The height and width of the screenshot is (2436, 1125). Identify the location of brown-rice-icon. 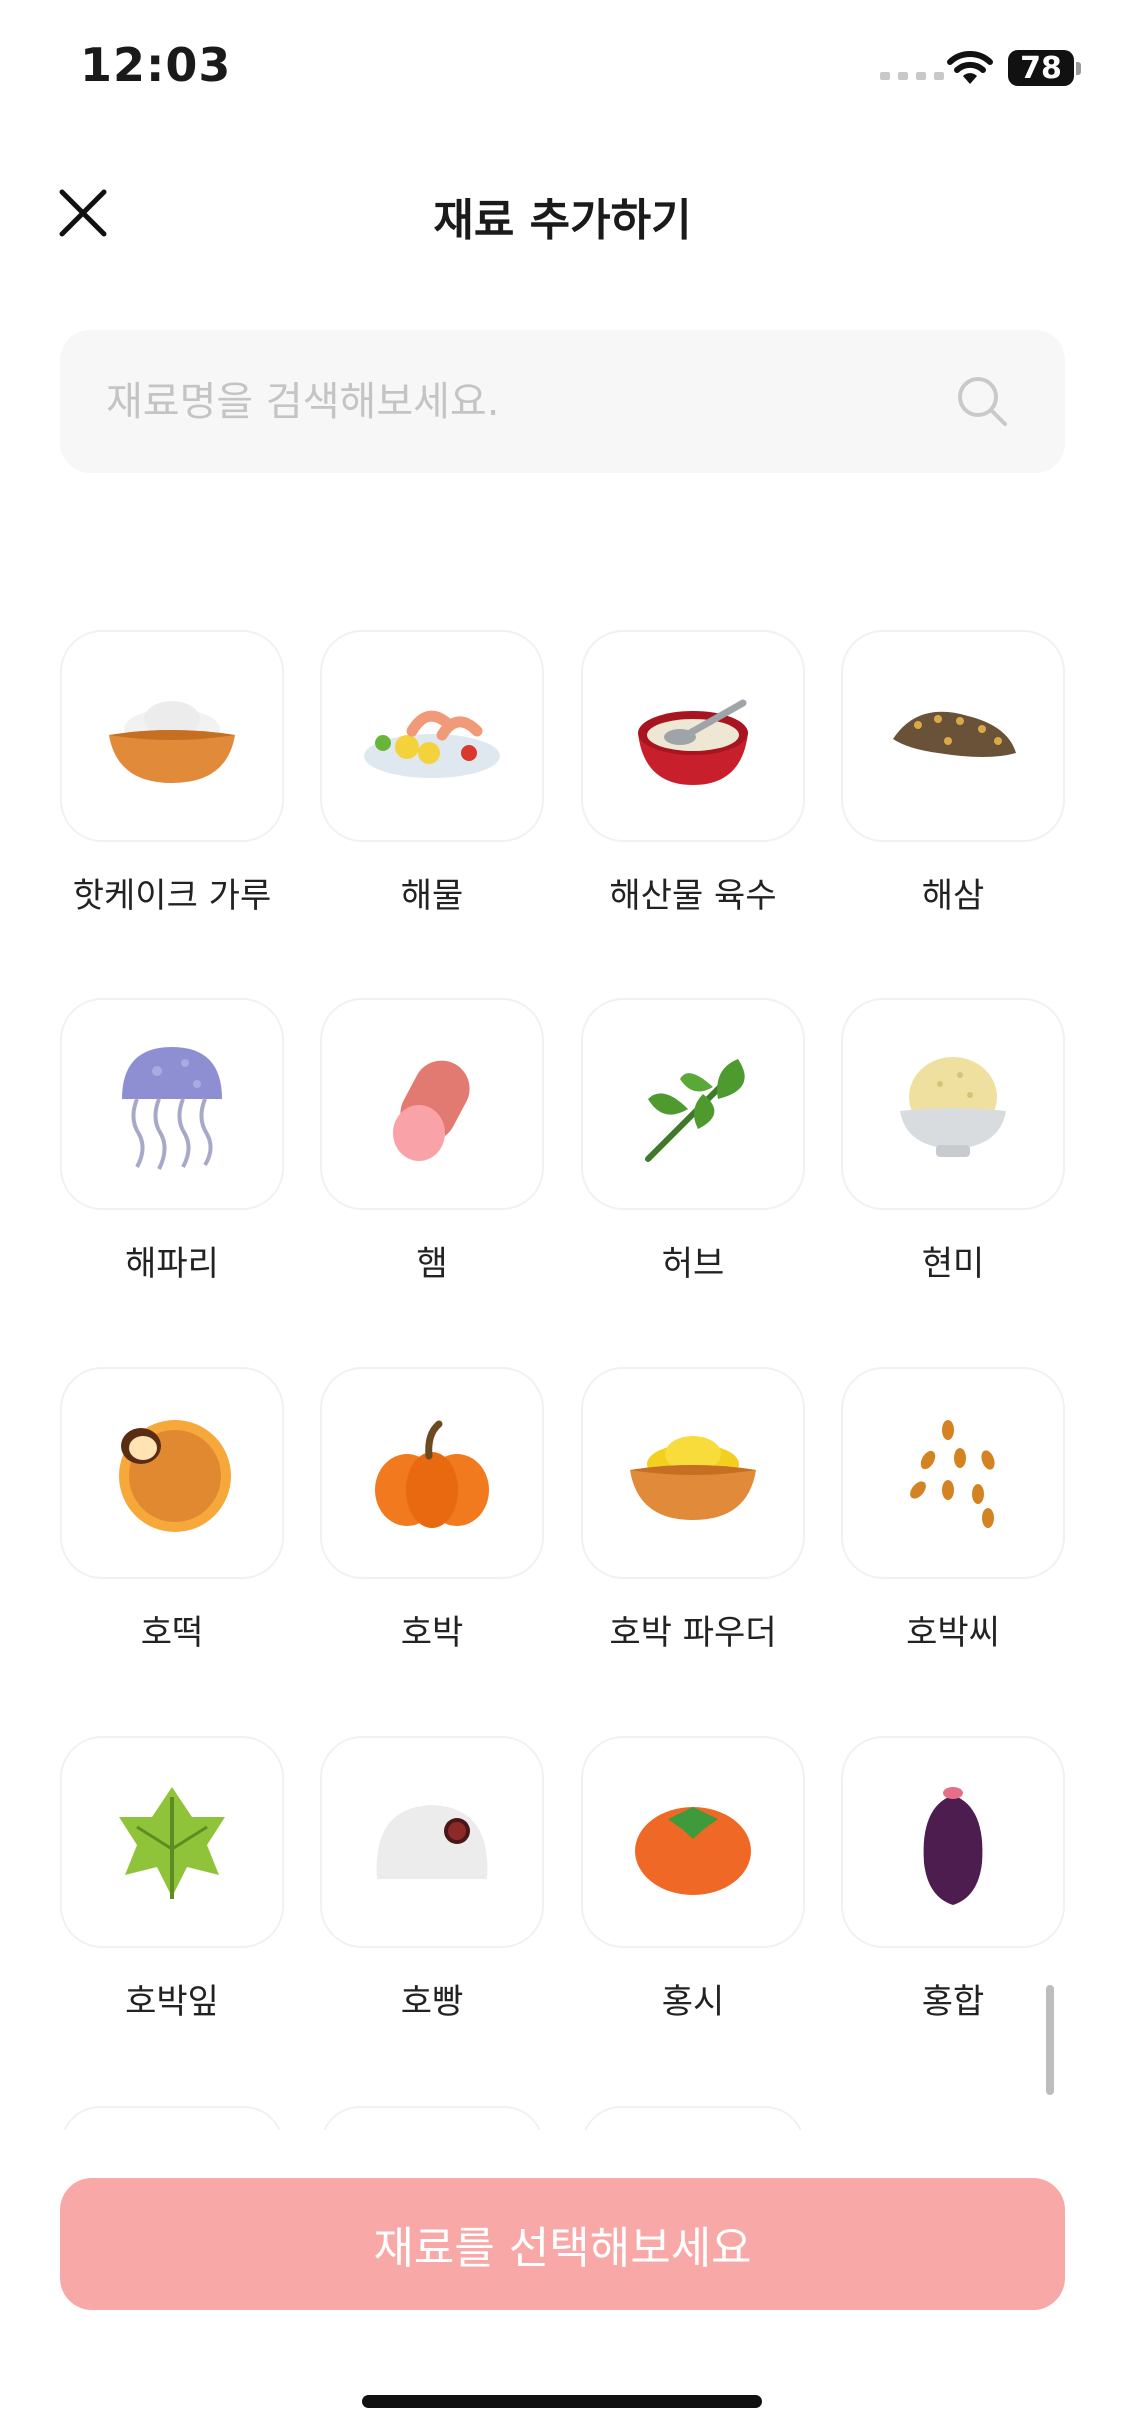
(953, 1104).